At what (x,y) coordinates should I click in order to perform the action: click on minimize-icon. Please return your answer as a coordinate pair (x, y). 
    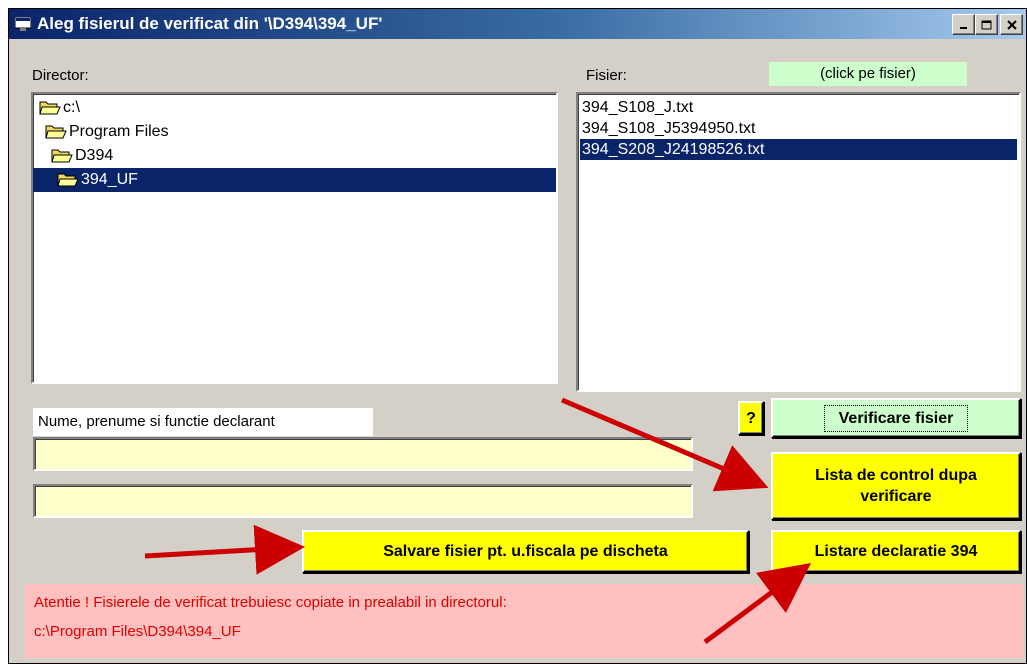
    Looking at the image, I should click on (963, 27).